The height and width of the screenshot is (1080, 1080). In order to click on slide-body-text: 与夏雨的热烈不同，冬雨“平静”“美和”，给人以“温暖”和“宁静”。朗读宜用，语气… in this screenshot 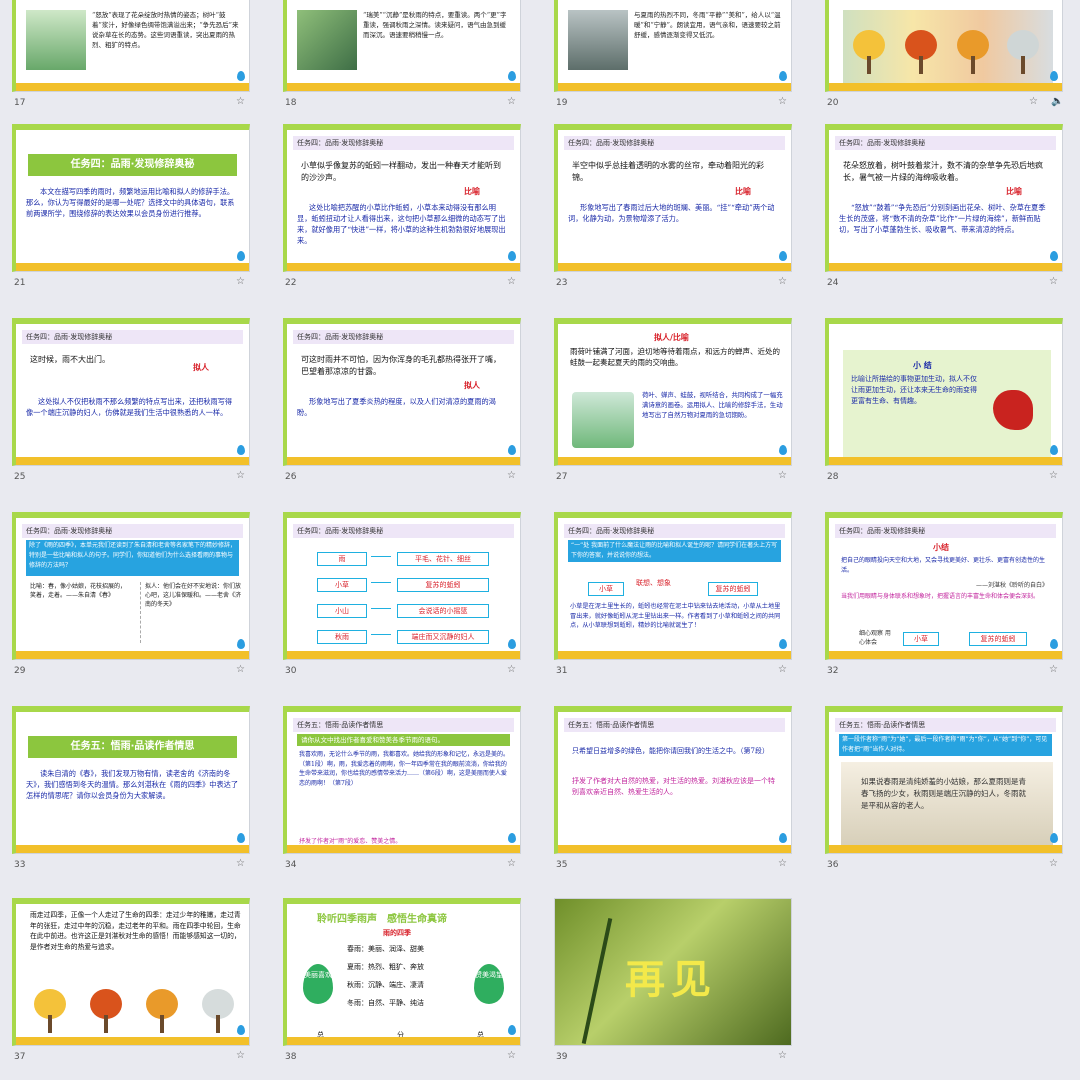, I will do `click(707, 25)`.